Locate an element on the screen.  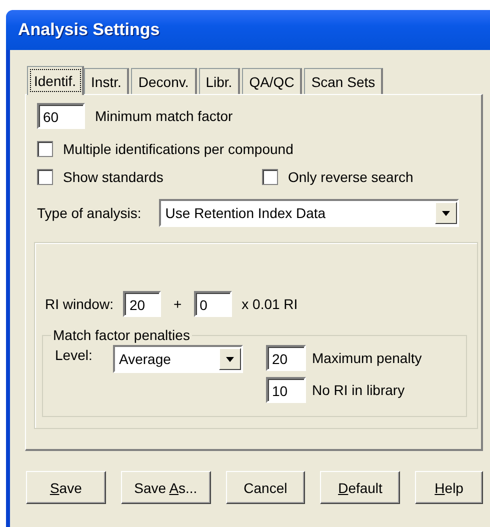
input-field: 60 is located at coordinates (61, 116).